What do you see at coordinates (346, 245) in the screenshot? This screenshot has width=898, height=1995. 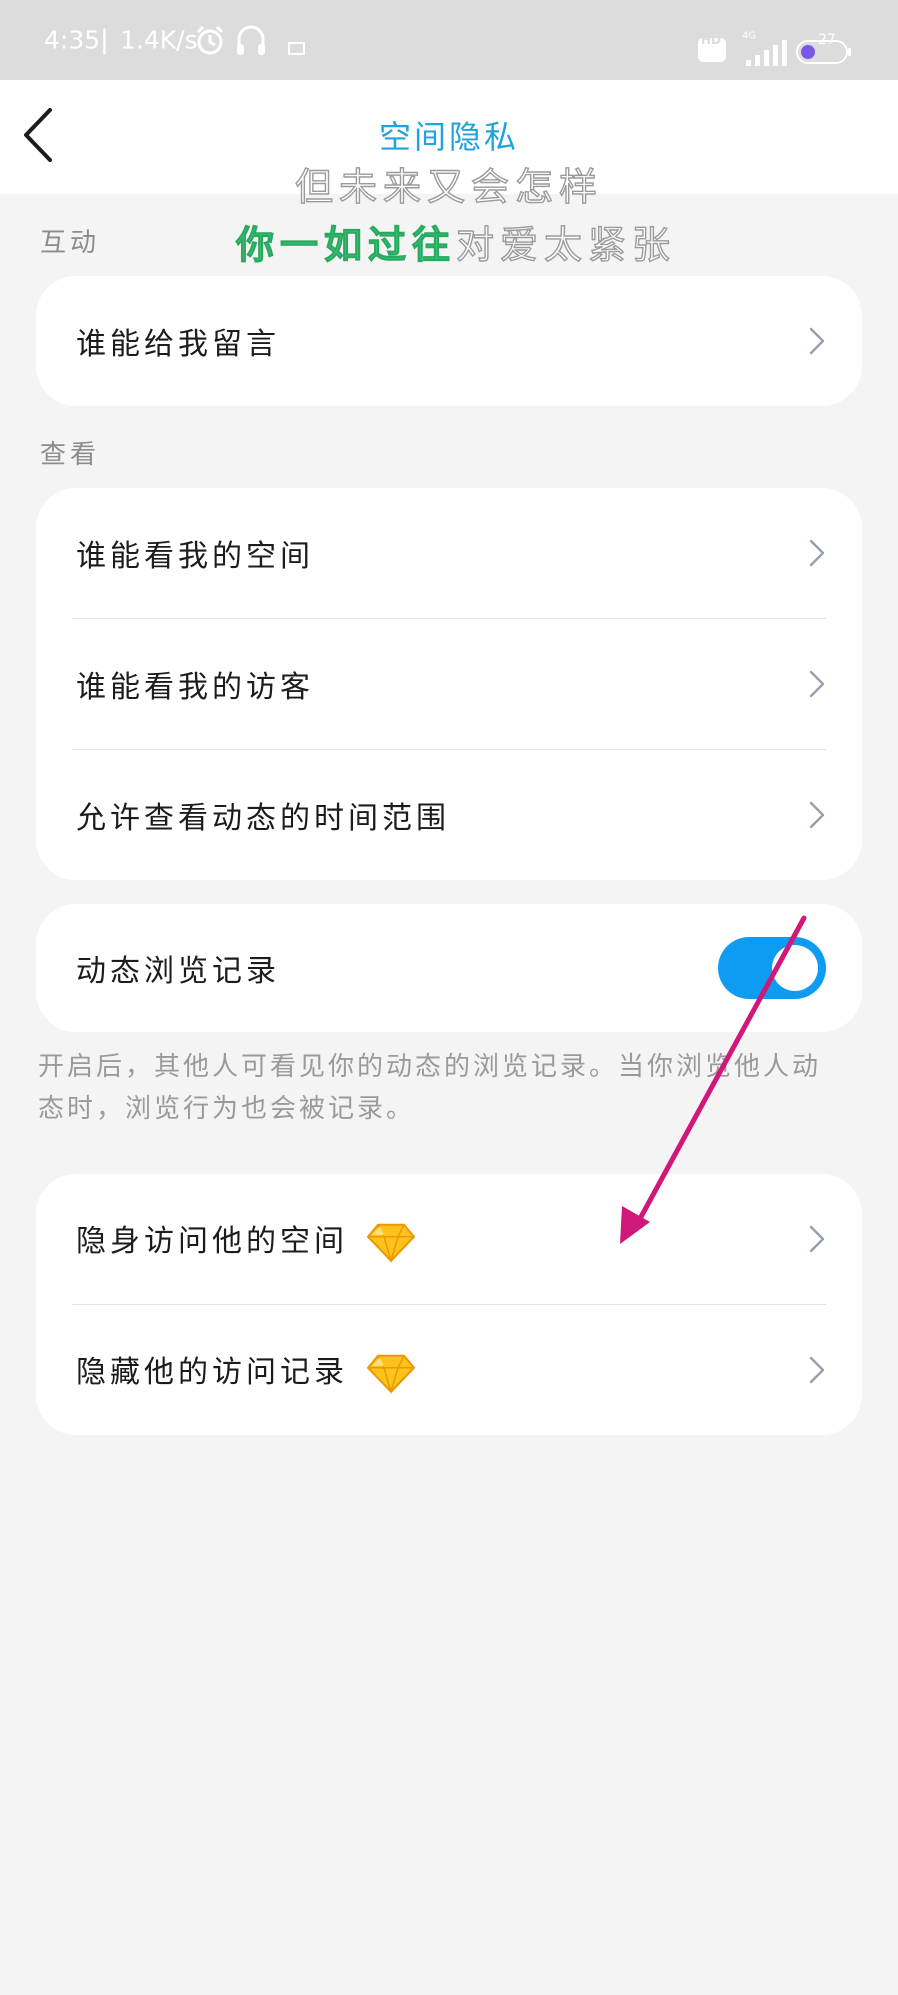 I see `lyric-highlight: 你一如过往` at bounding box center [346, 245].